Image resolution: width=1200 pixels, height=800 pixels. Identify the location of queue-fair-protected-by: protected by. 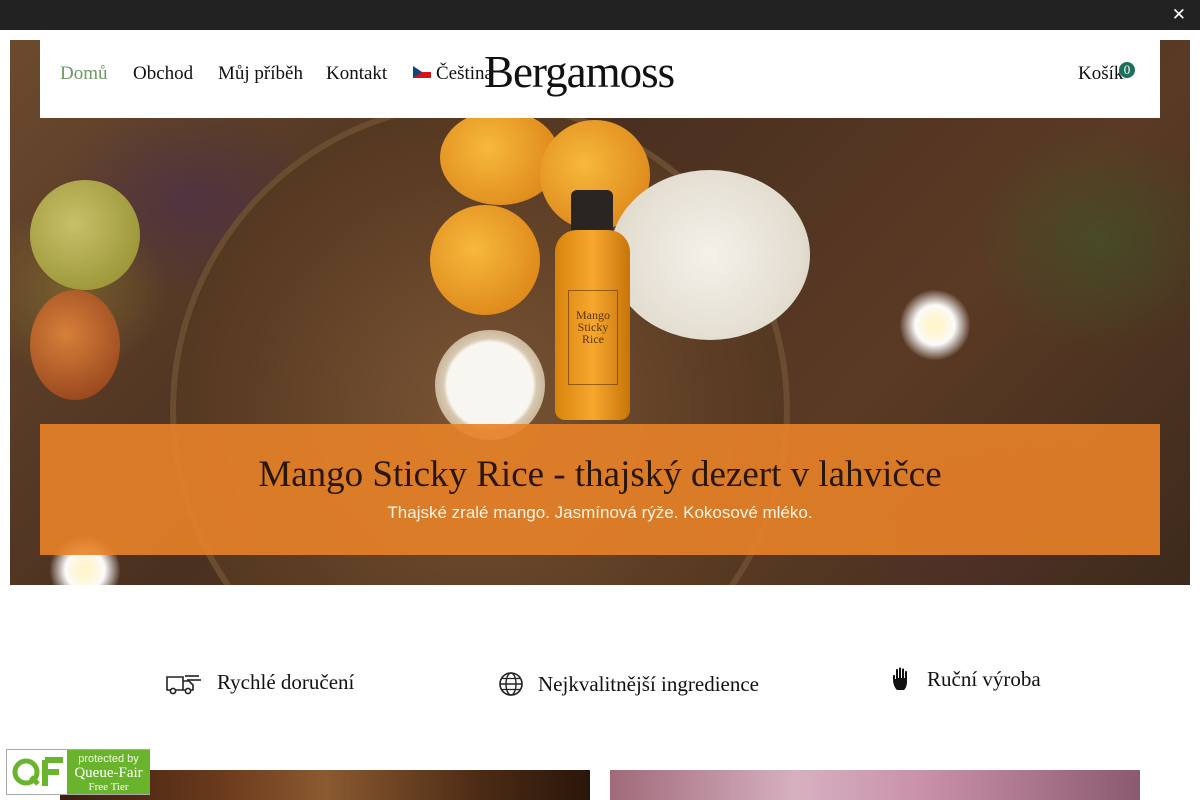
(108, 759).